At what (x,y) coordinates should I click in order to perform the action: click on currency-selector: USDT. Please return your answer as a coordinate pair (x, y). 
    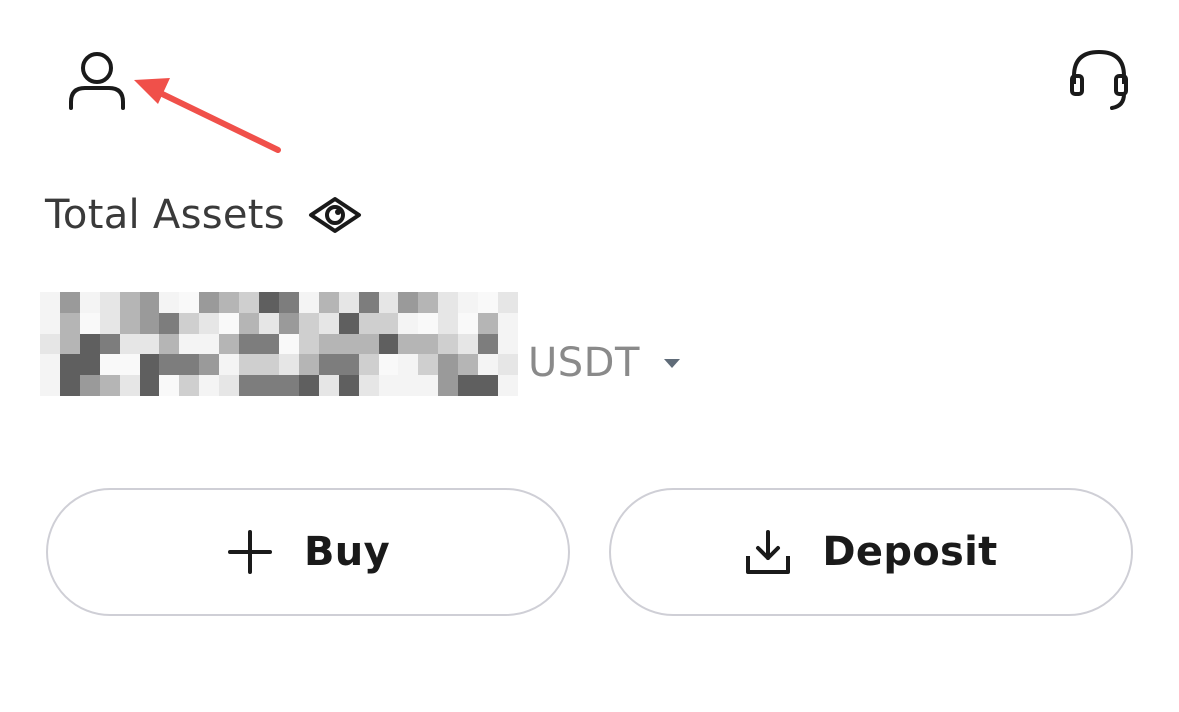
    Looking at the image, I should click on (605, 363).